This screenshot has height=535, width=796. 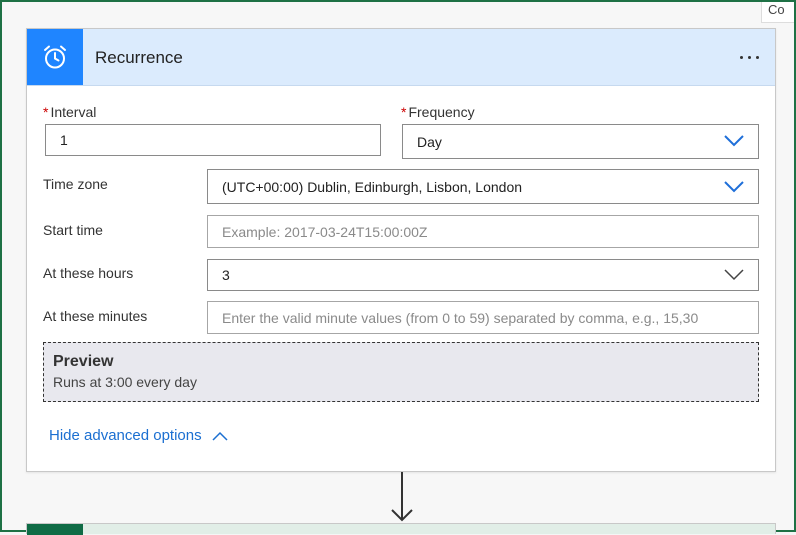 I want to click on arrow-down-icon, so click(x=402, y=497).